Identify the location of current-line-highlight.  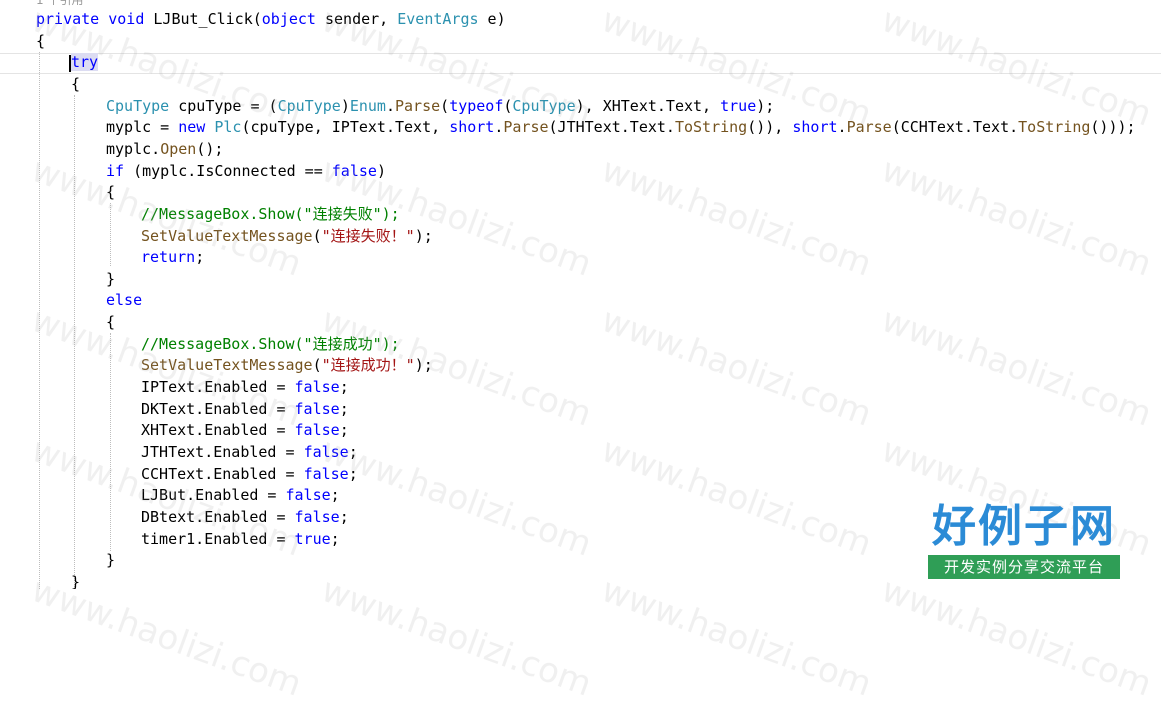
(580, 63).